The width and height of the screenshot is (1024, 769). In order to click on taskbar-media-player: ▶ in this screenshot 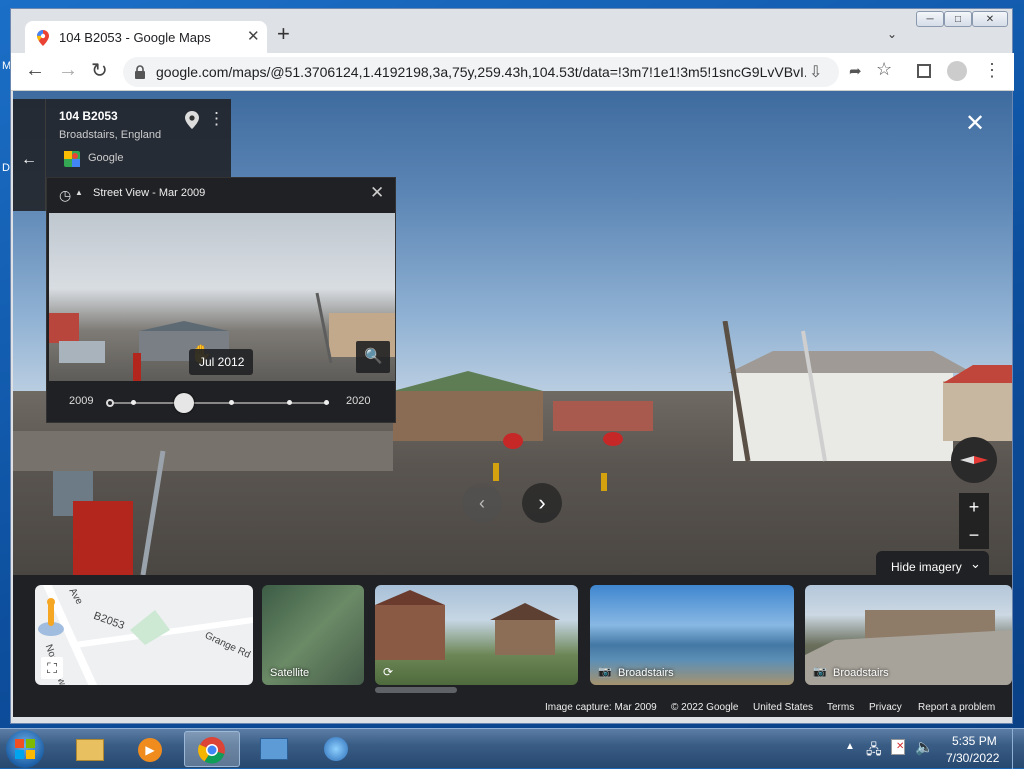, I will do `click(150, 749)`.